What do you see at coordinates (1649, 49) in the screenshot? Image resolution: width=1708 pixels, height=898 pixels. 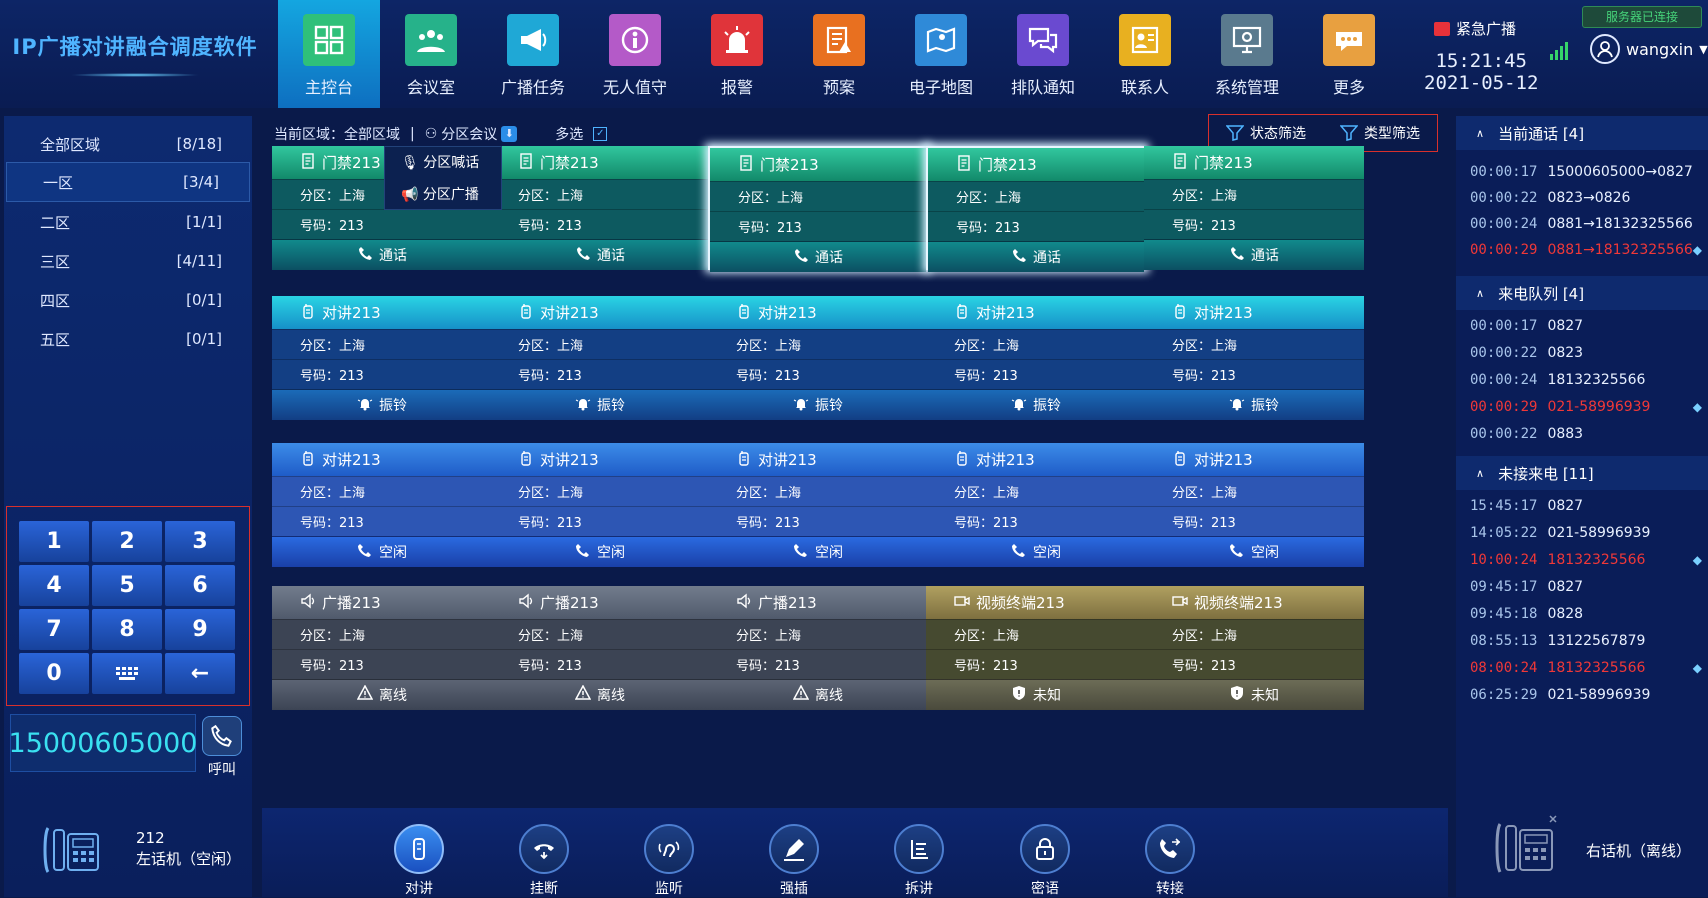 I see `user-menu: wangxin ▼` at bounding box center [1649, 49].